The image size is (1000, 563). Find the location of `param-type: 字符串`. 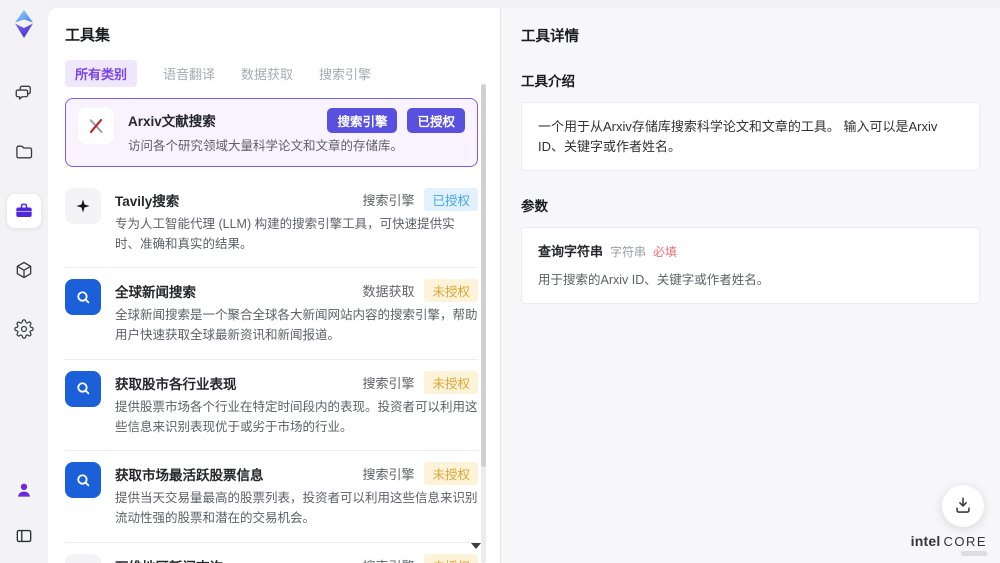

param-type: 字符串 is located at coordinates (628, 252).